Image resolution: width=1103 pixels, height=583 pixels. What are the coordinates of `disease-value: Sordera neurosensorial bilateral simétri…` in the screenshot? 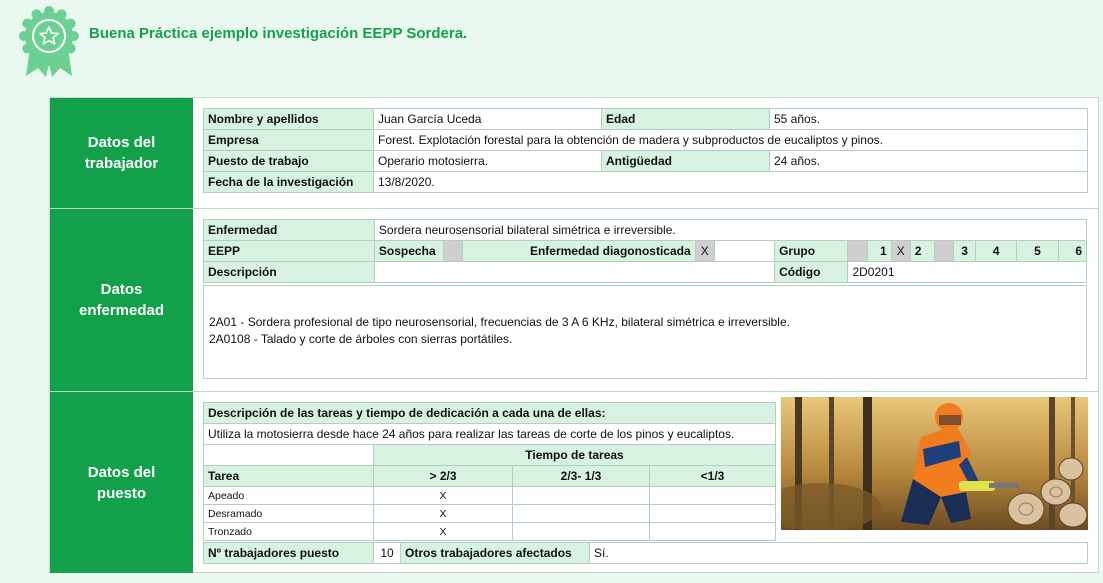 It's located at (730, 230).